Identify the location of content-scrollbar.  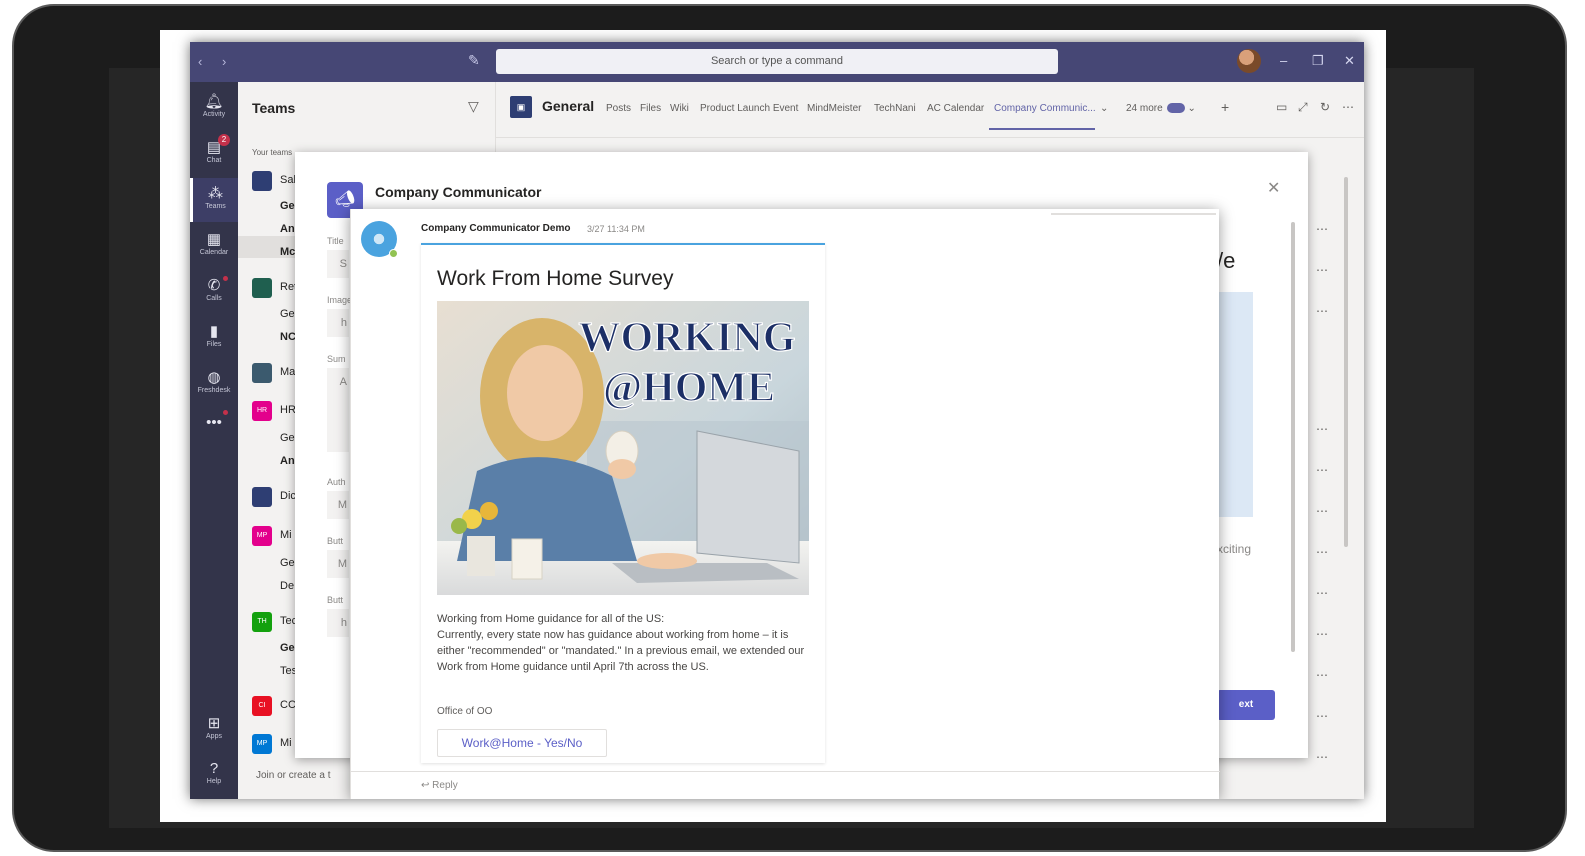
(1346, 362).